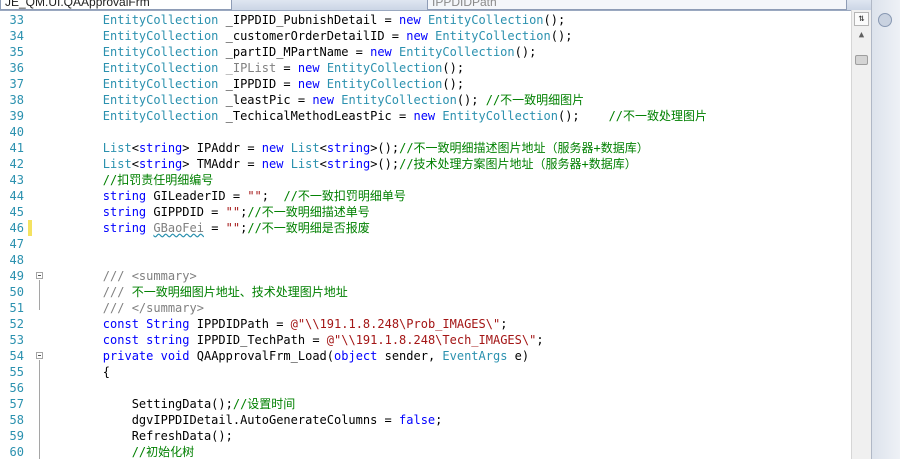  I want to click on code-text: /// 不一致明细图片地址、技术处理图片地址, so click(196, 292).